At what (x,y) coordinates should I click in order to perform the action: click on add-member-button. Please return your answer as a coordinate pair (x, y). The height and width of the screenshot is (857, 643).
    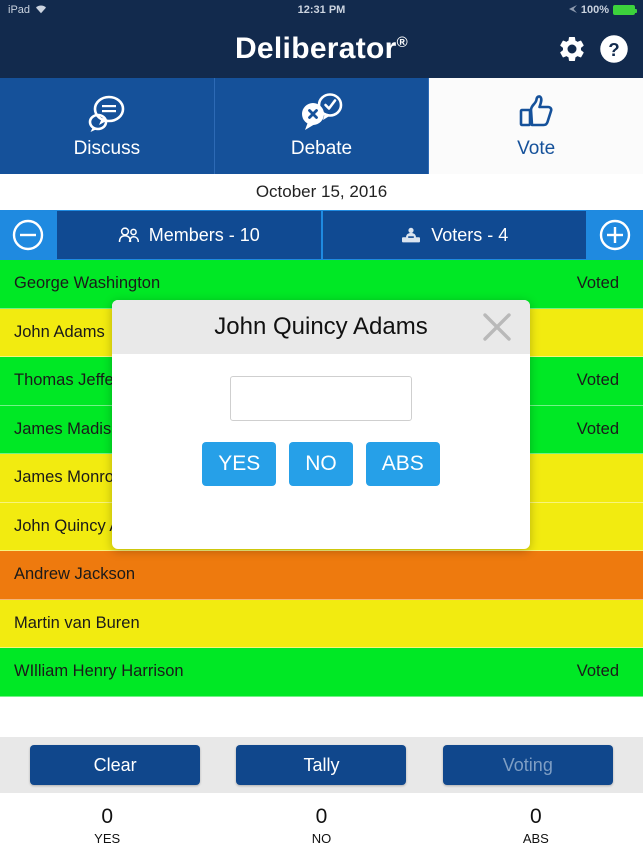
    Looking at the image, I should click on (615, 235).